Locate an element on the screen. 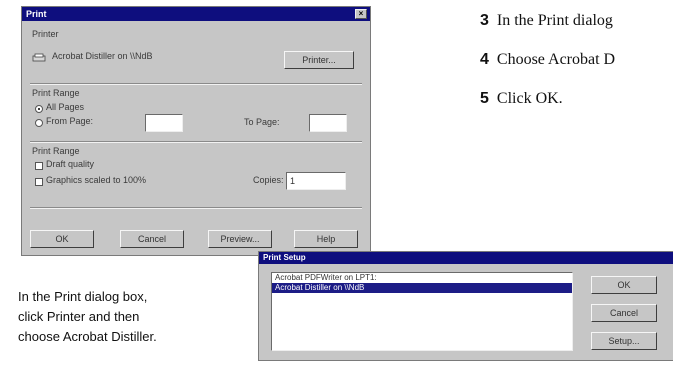  draft-quality-checkbox is located at coordinates (39, 166).